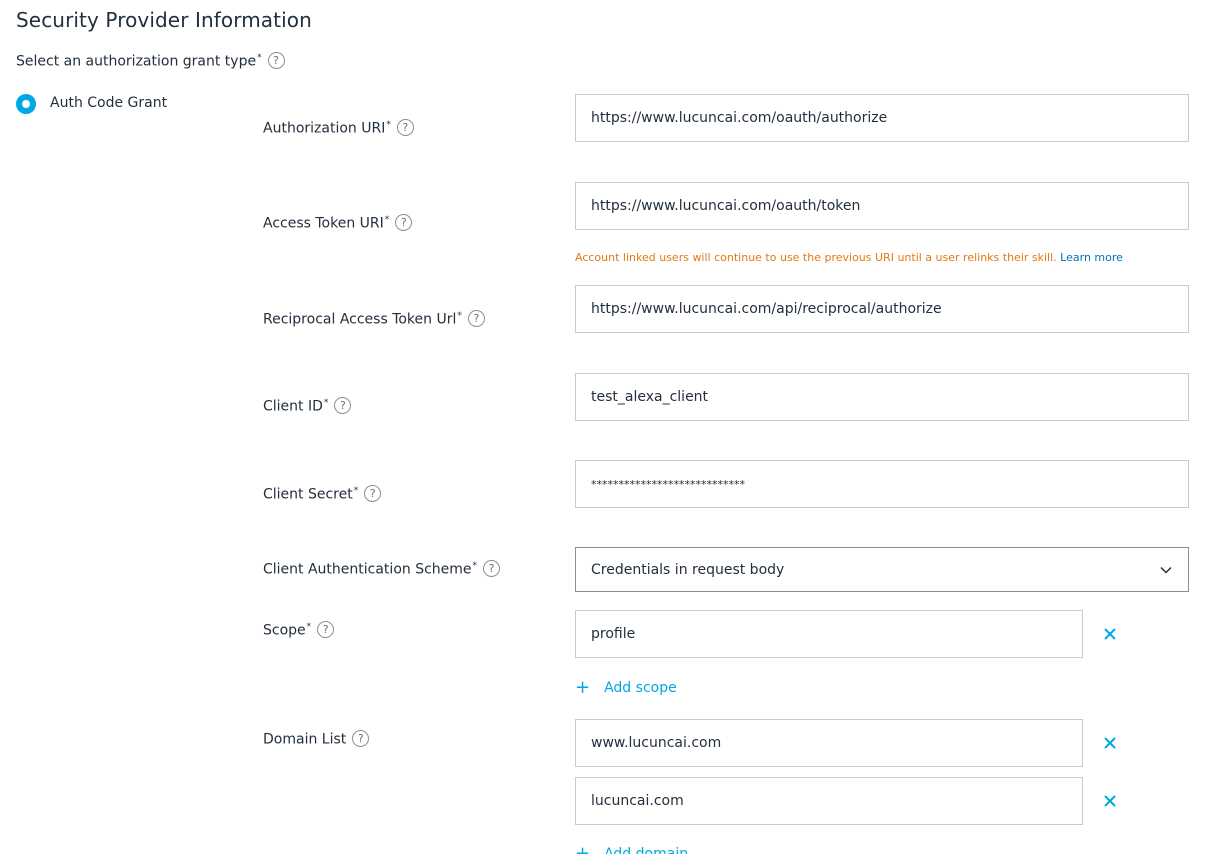  I want to click on access-token-uri-label: Access Token URI, so click(323, 223).